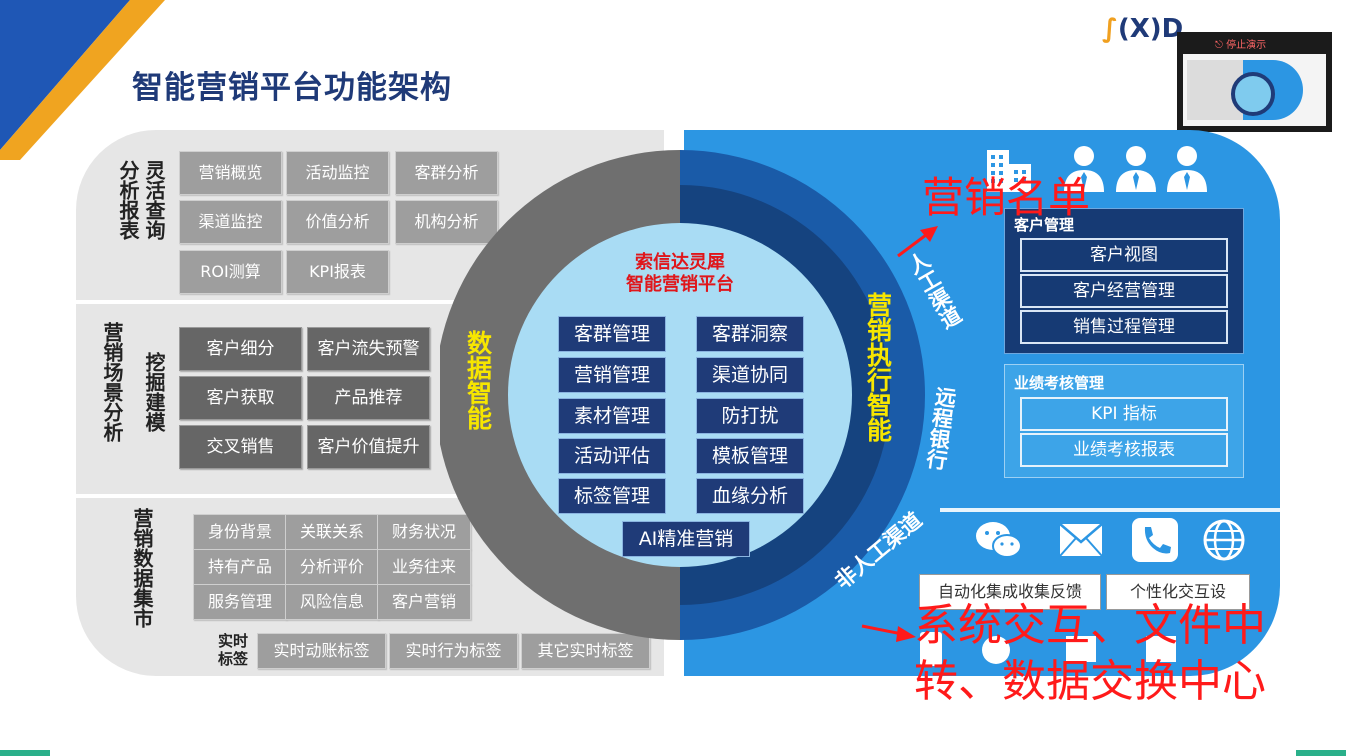 The height and width of the screenshot is (756, 1346). What do you see at coordinates (1081, 540) in the screenshot?
I see `mail-icon` at bounding box center [1081, 540].